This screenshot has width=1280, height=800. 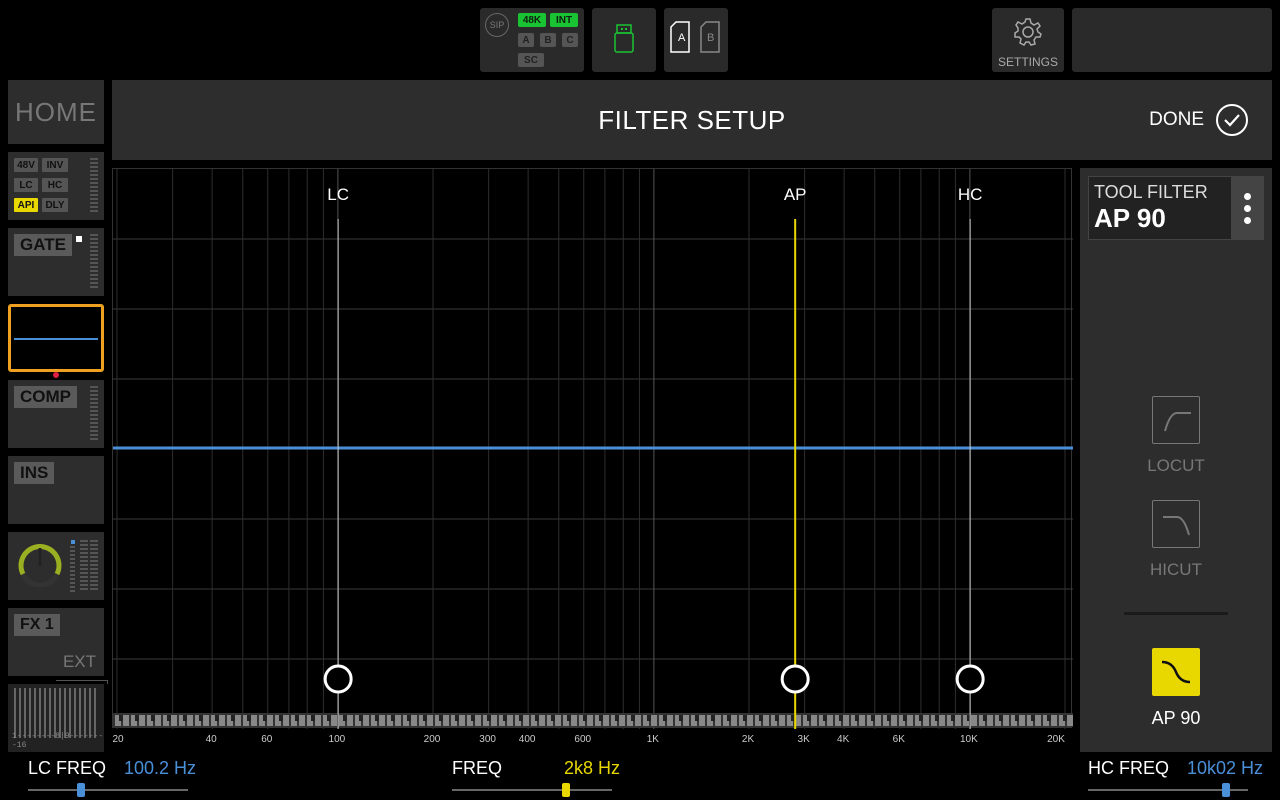 I want to click on hicut-button, so click(x=1176, y=524).